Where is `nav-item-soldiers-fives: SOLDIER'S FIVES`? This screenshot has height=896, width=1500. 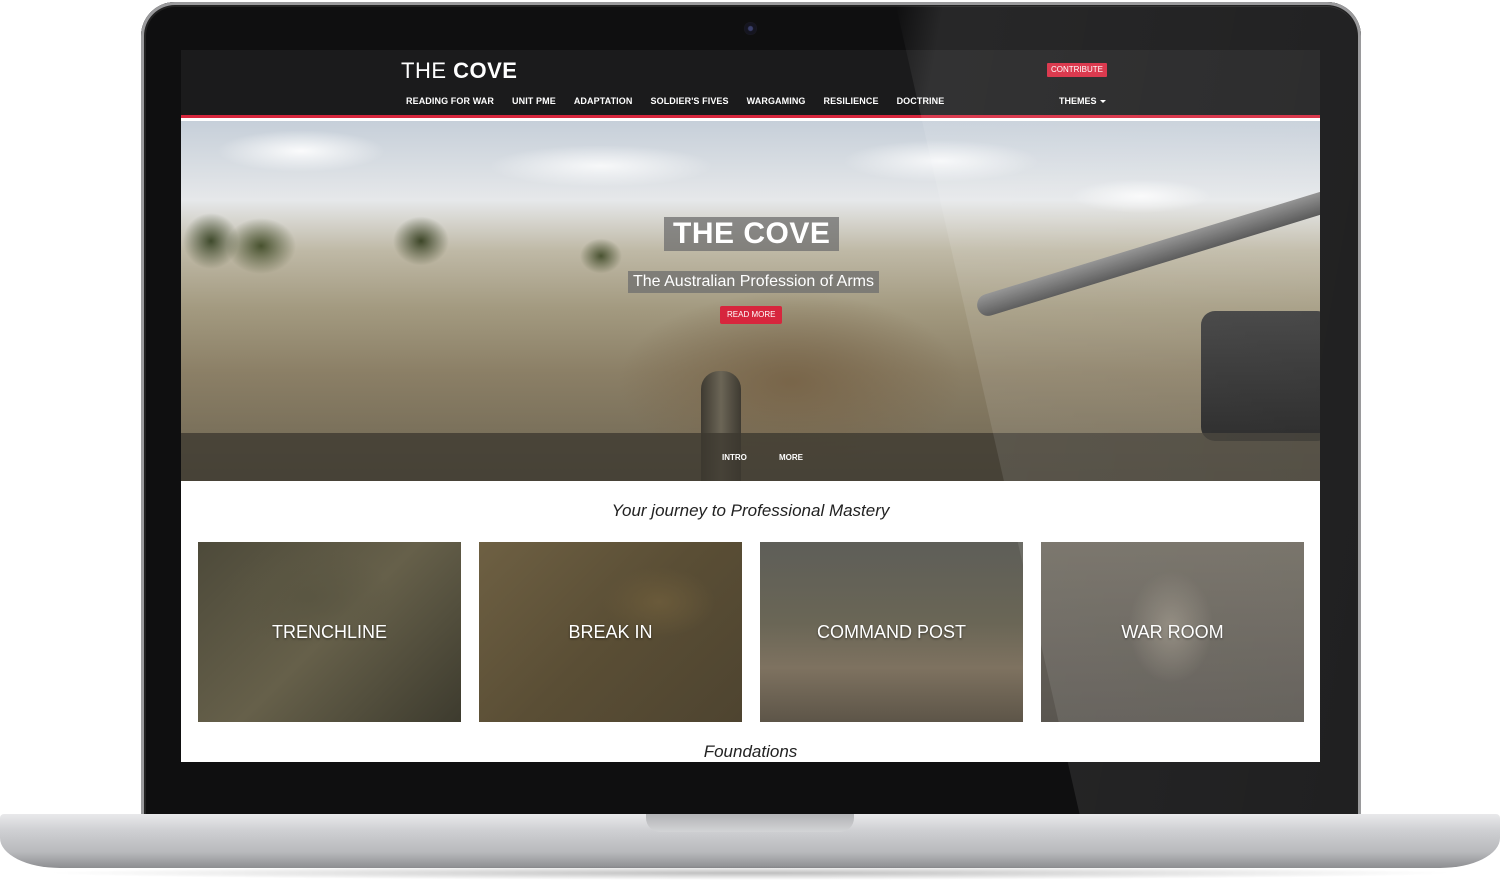 nav-item-soldiers-fives: SOLDIER'S FIVES is located at coordinates (689, 101).